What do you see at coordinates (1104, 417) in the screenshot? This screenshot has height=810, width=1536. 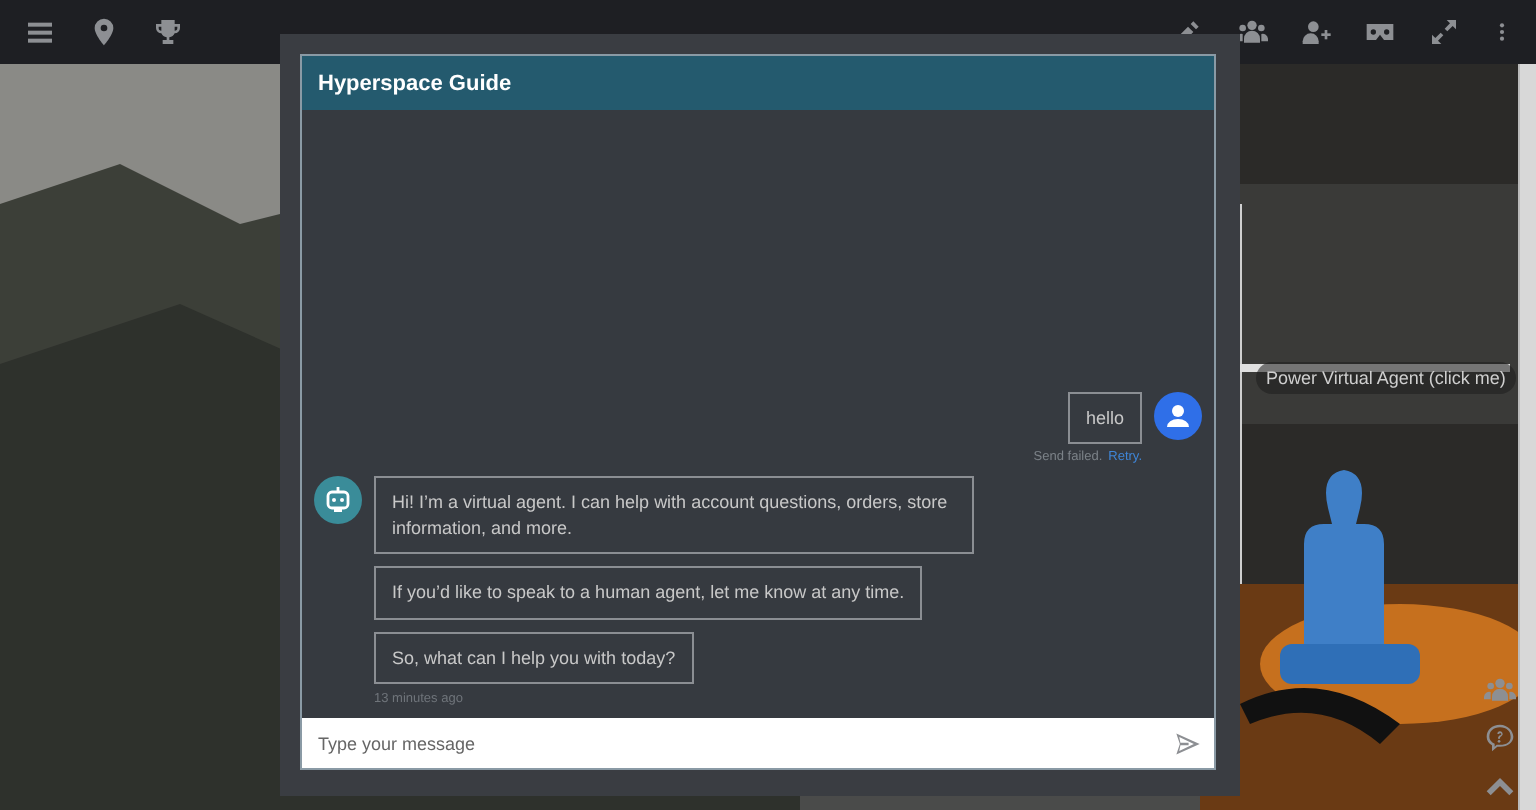 I see `user-message: hello` at bounding box center [1104, 417].